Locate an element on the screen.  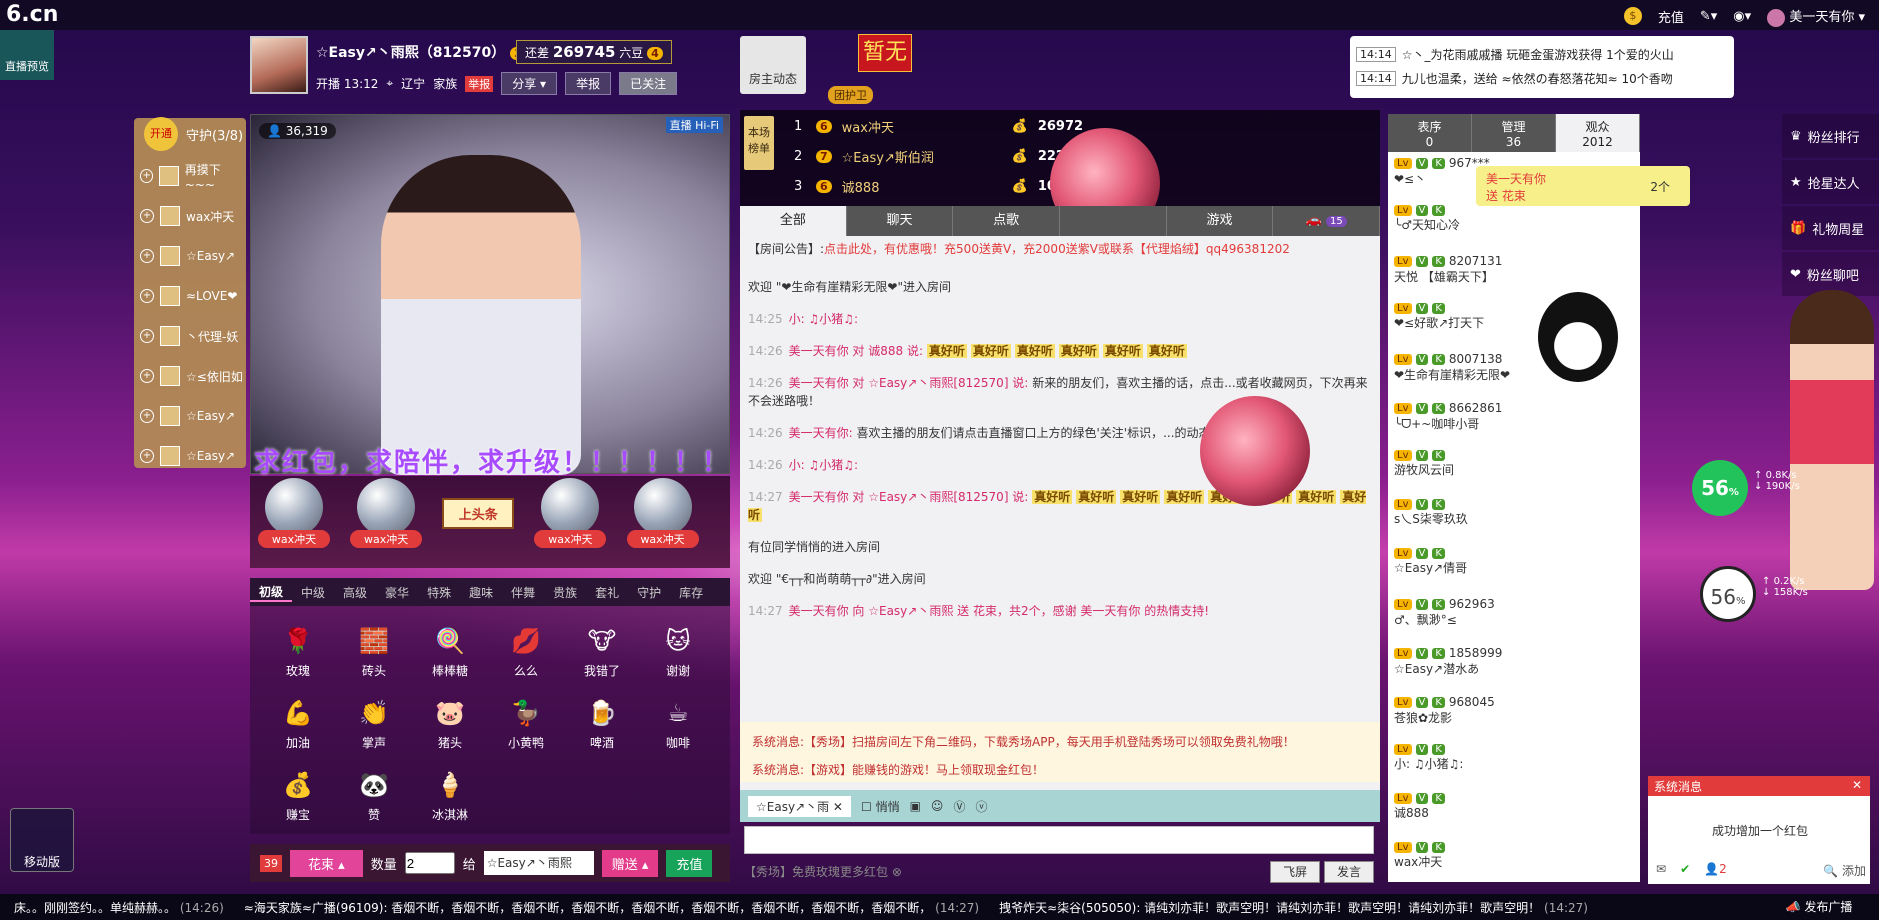
gift-tab: 库存 is located at coordinates (691, 592).